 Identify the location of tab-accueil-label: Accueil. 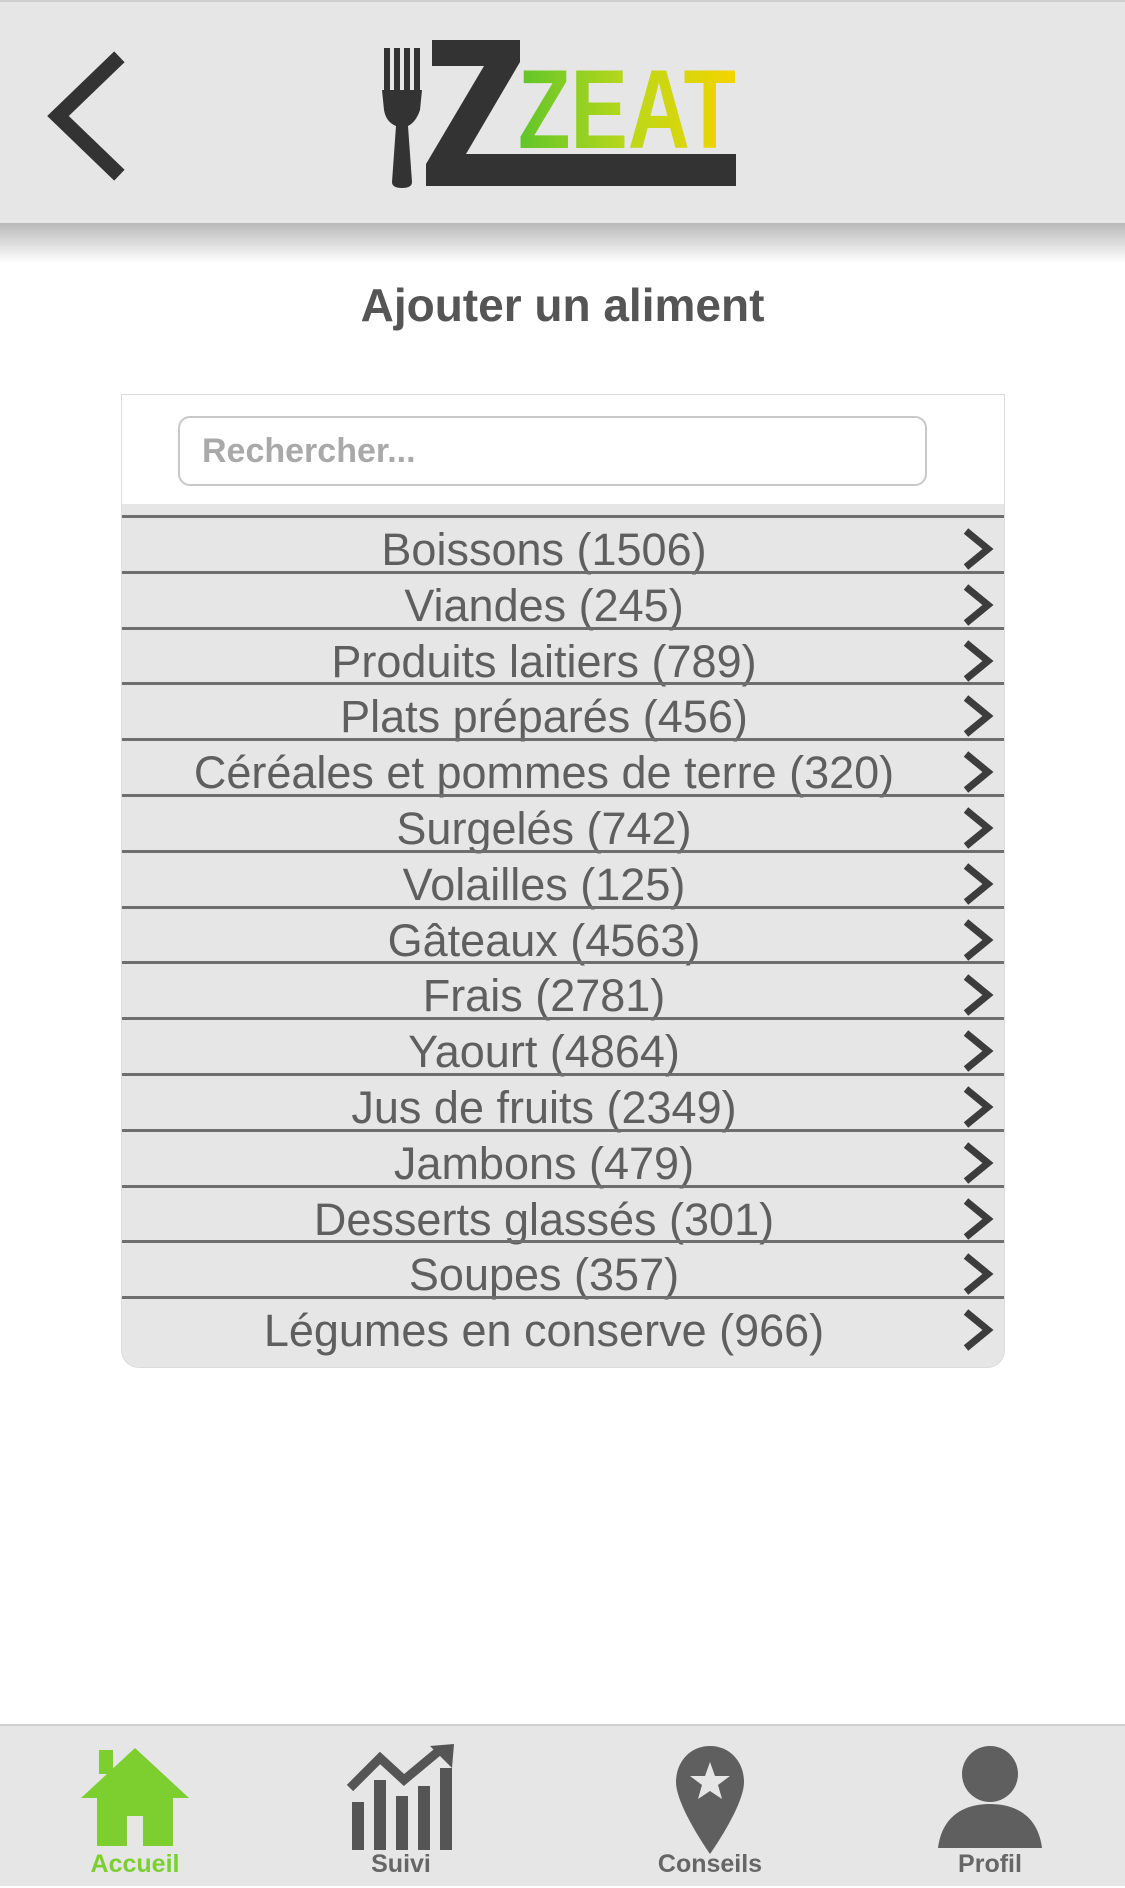
(135, 1864).